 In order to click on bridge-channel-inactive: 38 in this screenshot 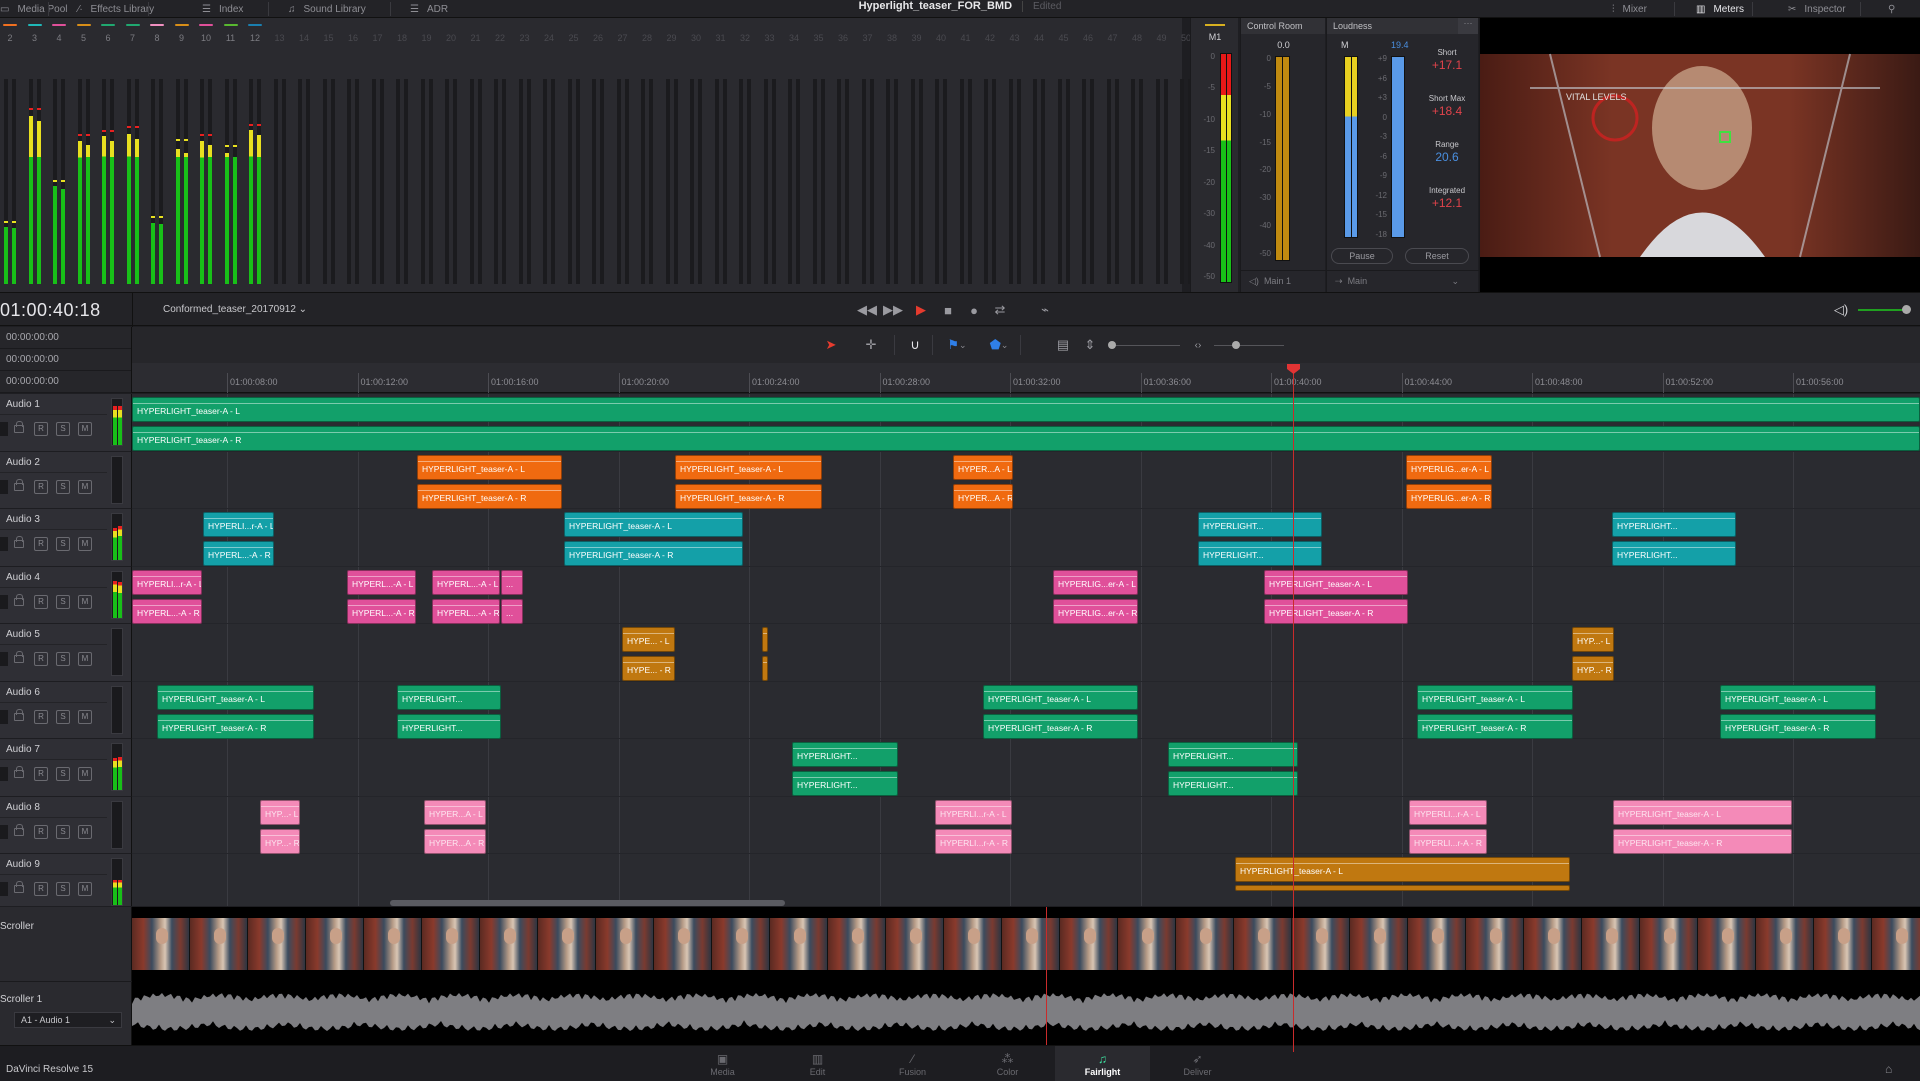, I will do `click(894, 155)`.